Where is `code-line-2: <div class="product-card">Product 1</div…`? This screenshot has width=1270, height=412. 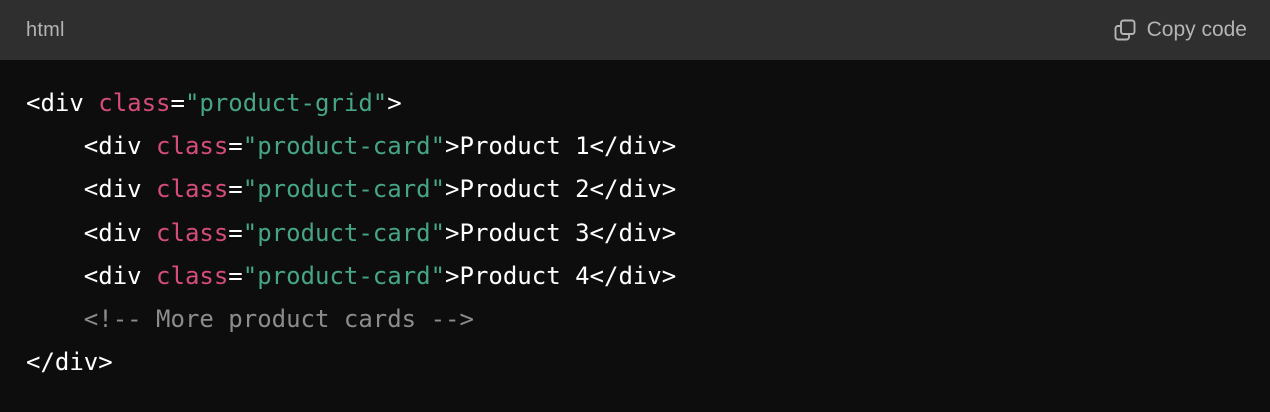
code-line-2: <div class="product-card">Product 1</div… is located at coordinates (648, 146).